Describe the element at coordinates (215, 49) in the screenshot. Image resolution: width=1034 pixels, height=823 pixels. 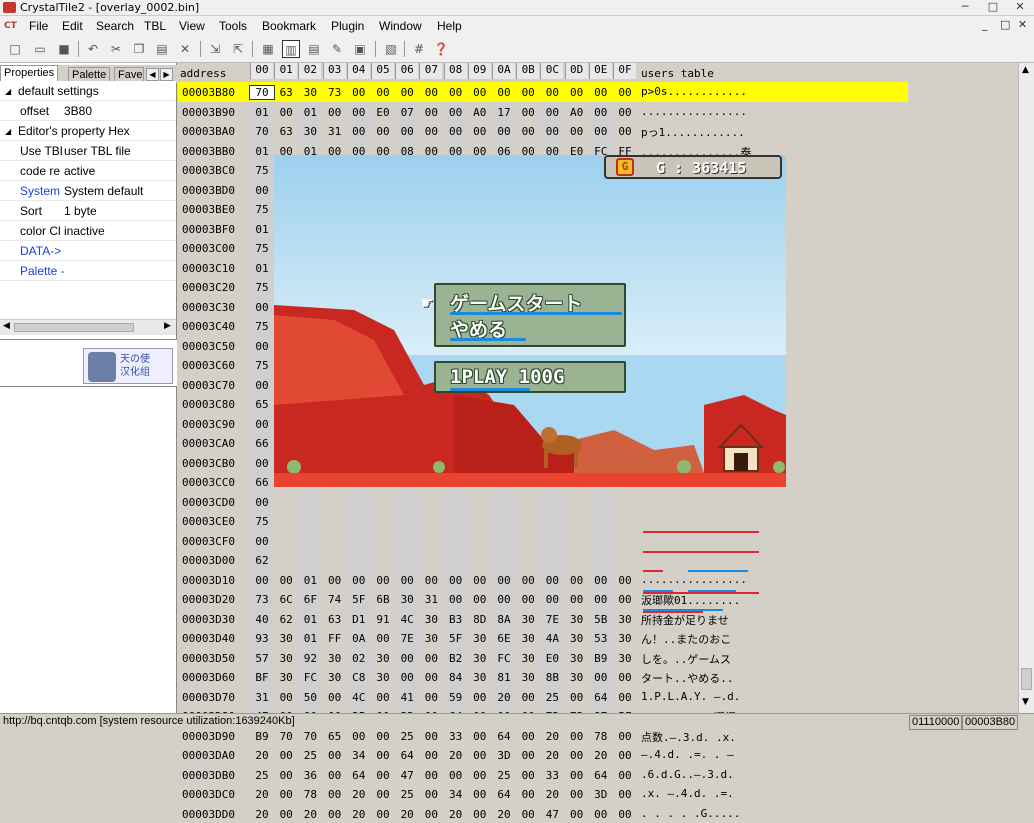
I see `import-icon: ⇲` at that location.